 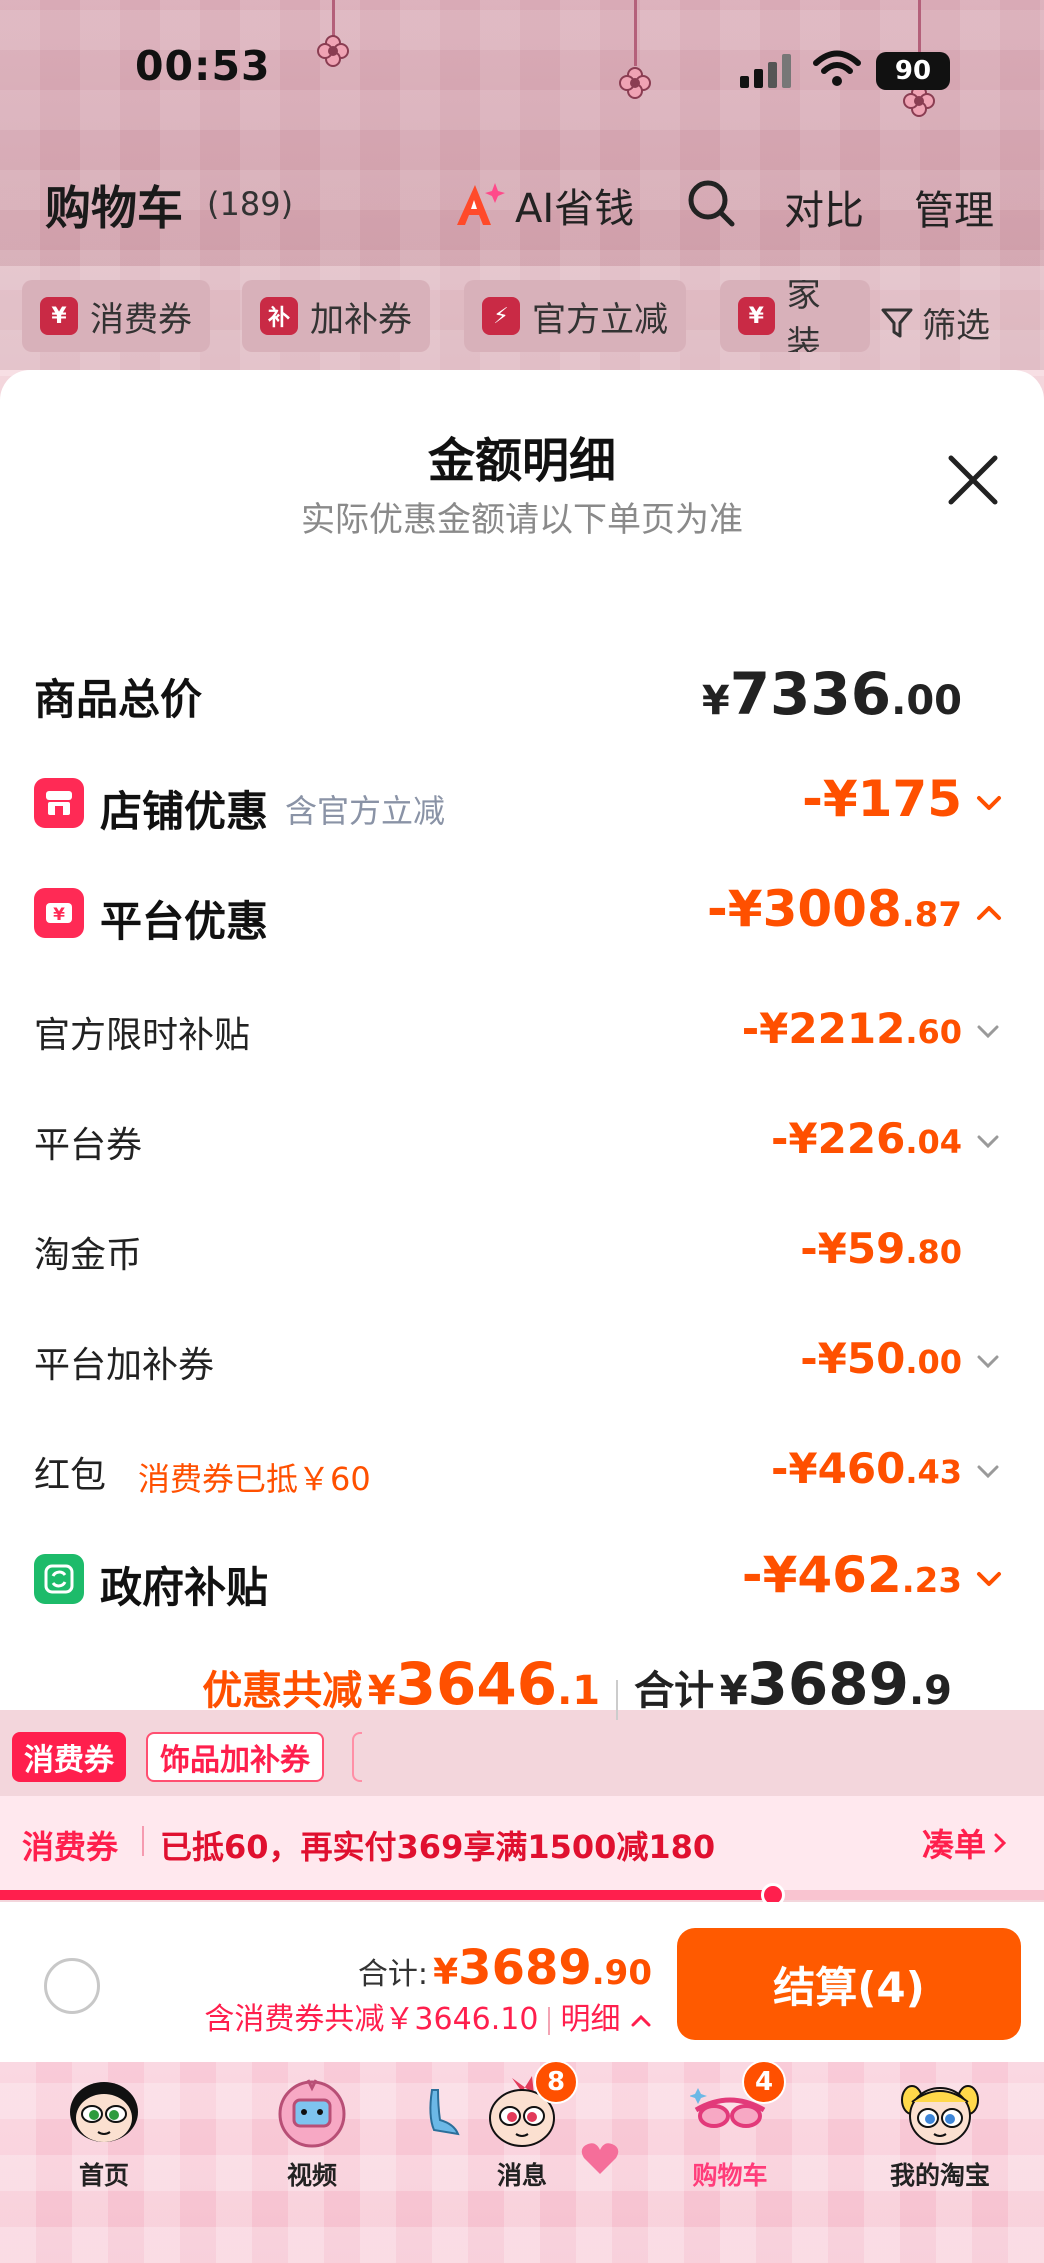 What do you see at coordinates (711, 203) in the screenshot?
I see `search-icon` at bounding box center [711, 203].